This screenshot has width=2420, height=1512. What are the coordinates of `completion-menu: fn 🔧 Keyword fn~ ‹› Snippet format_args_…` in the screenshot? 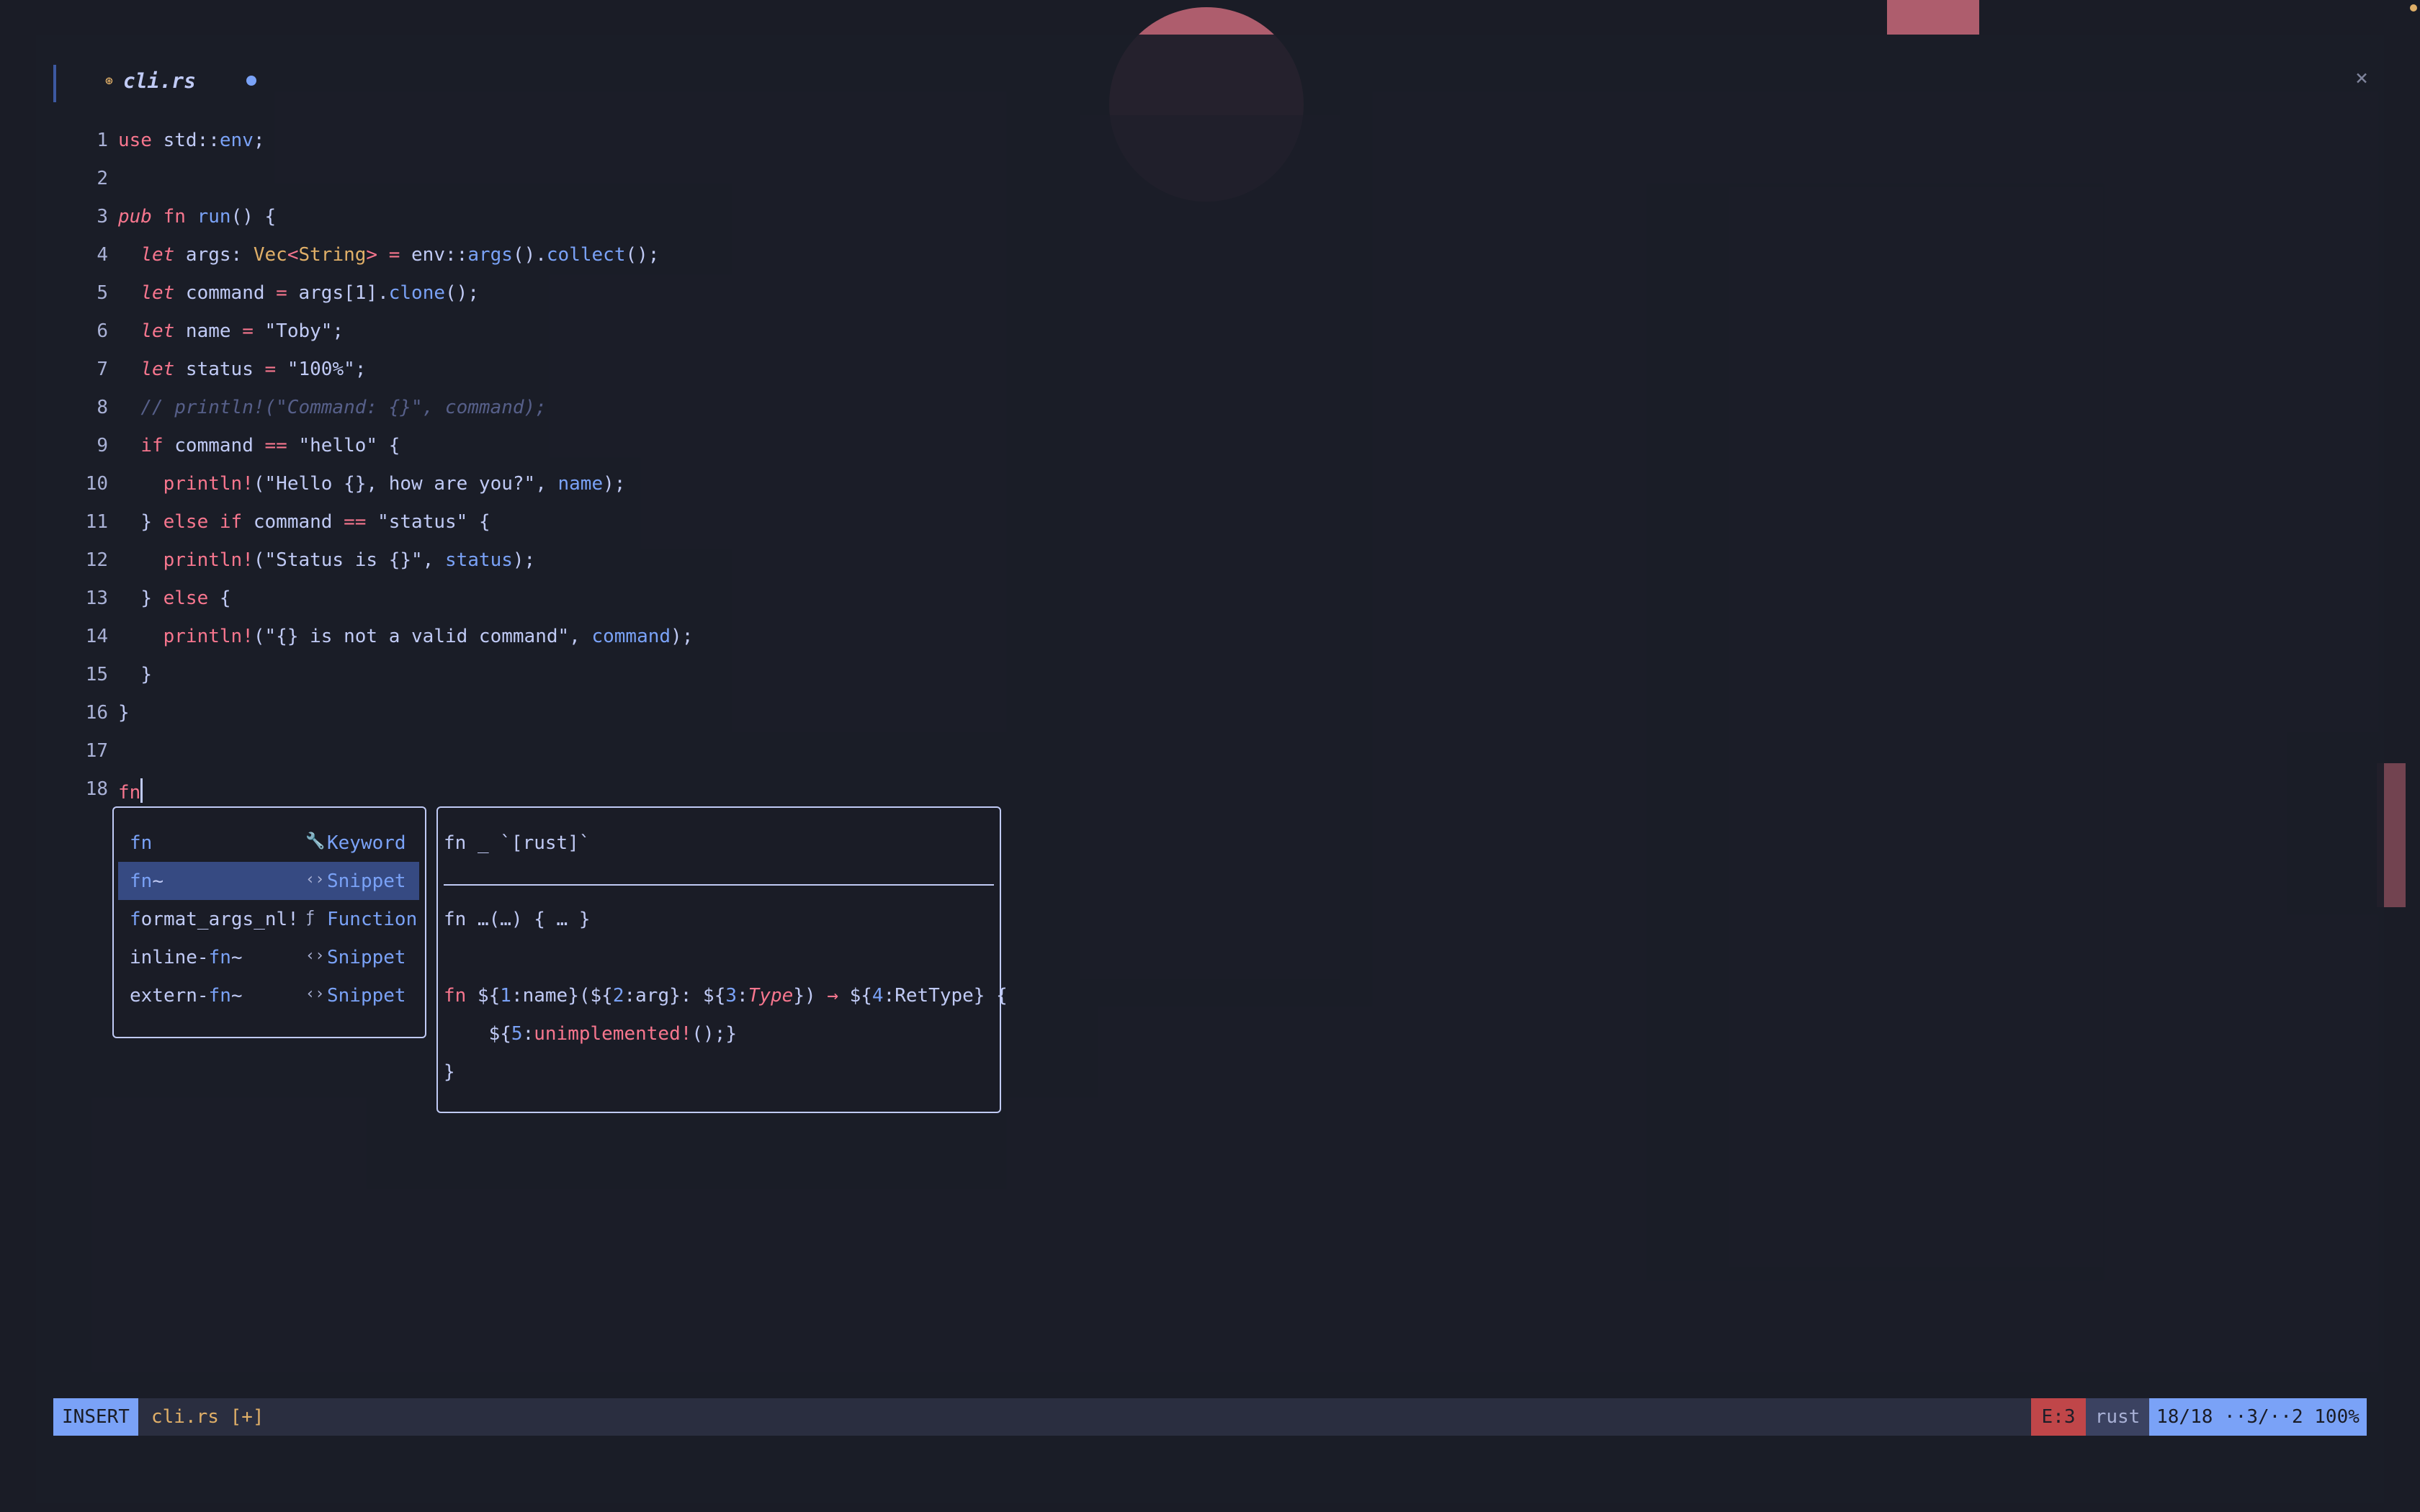 It's located at (269, 922).